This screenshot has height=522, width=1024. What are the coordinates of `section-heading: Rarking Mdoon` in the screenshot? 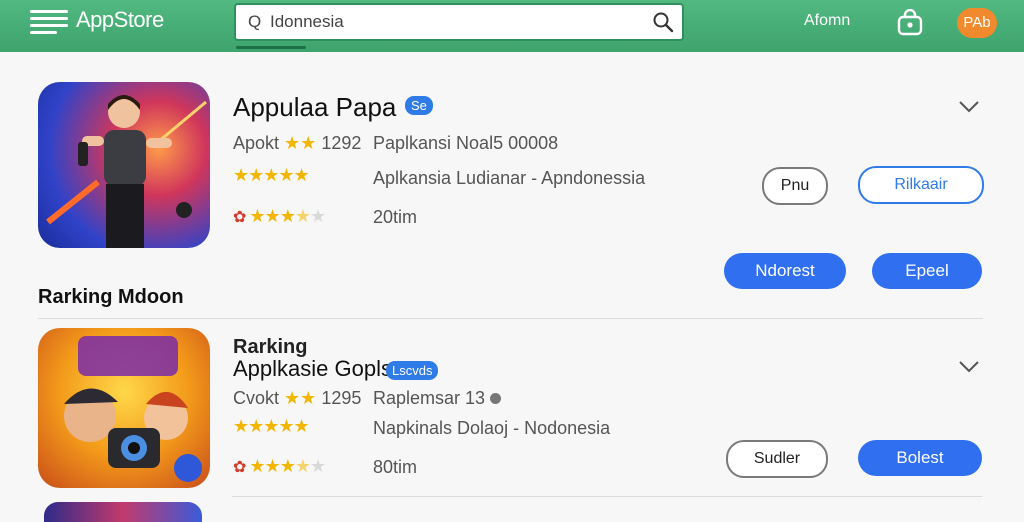 It's located at (111, 297).